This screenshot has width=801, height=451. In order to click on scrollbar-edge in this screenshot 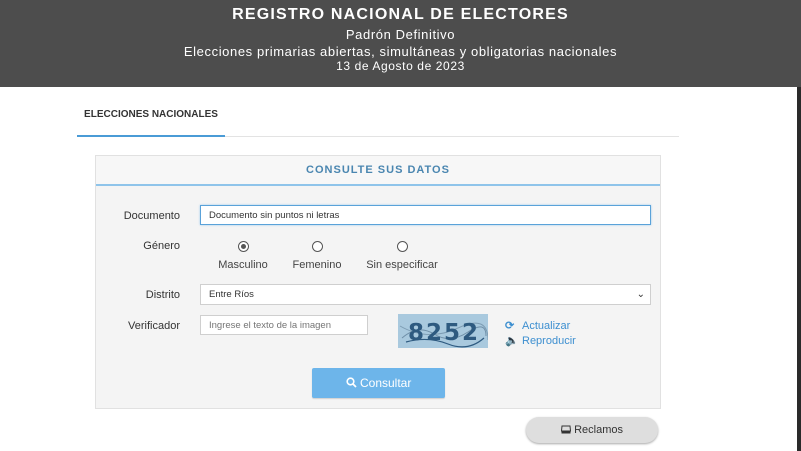, I will do `click(799, 269)`.